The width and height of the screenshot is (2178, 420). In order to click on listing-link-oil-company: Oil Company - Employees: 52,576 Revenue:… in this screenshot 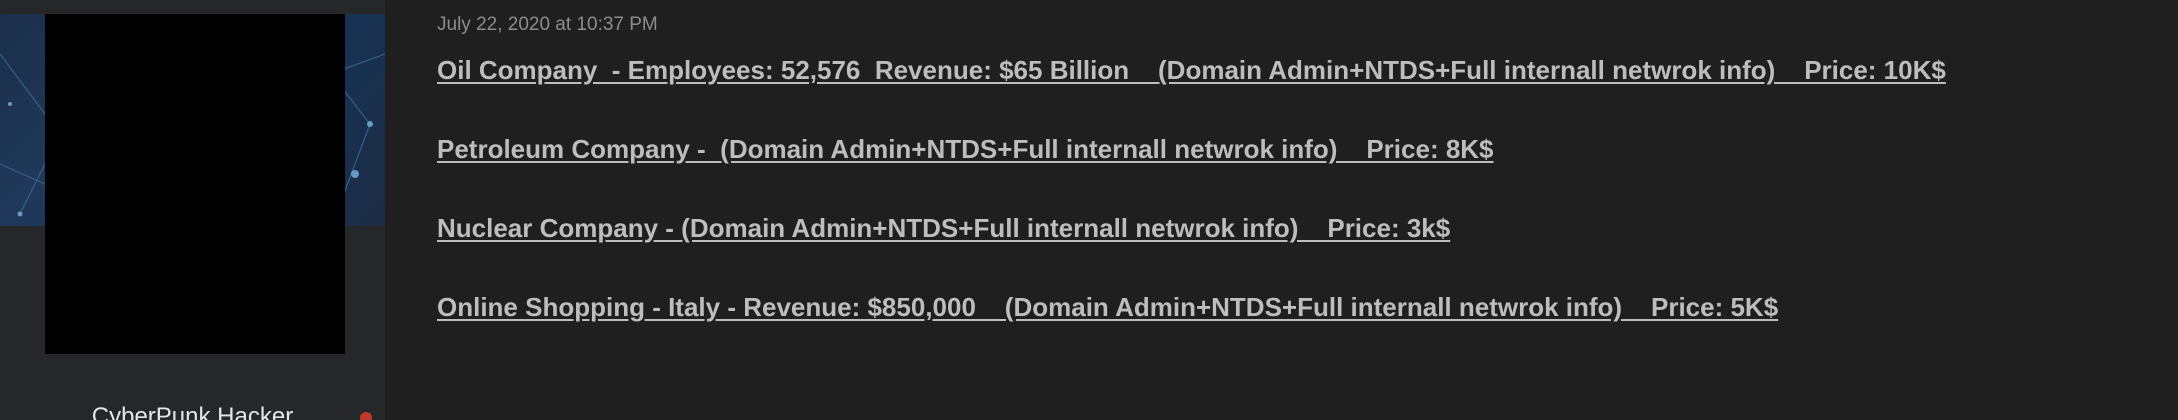, I will do `click(1191, 70)`.